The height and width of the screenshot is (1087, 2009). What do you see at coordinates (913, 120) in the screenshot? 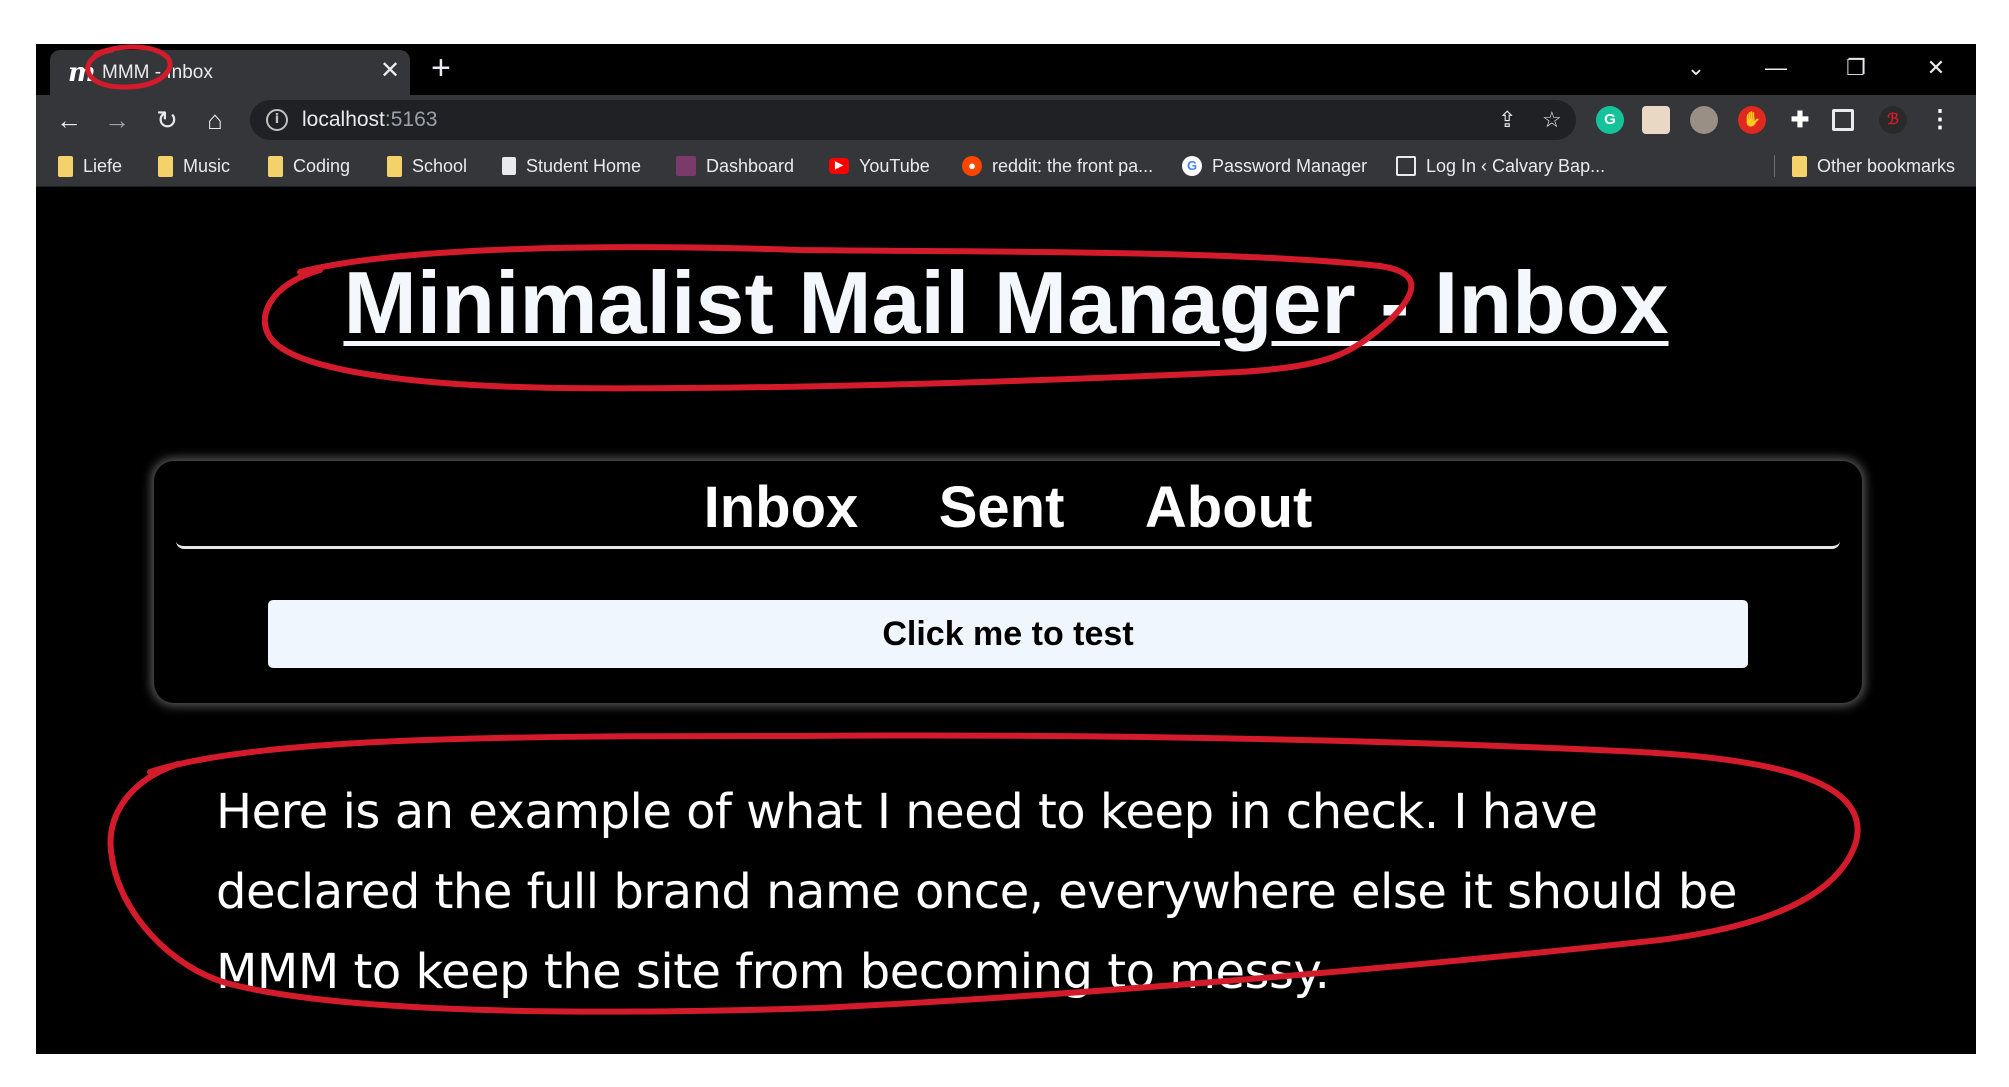
I see `address-bar: i localhost:5163 ⇪ ☆` at bounding box center [913, 120].